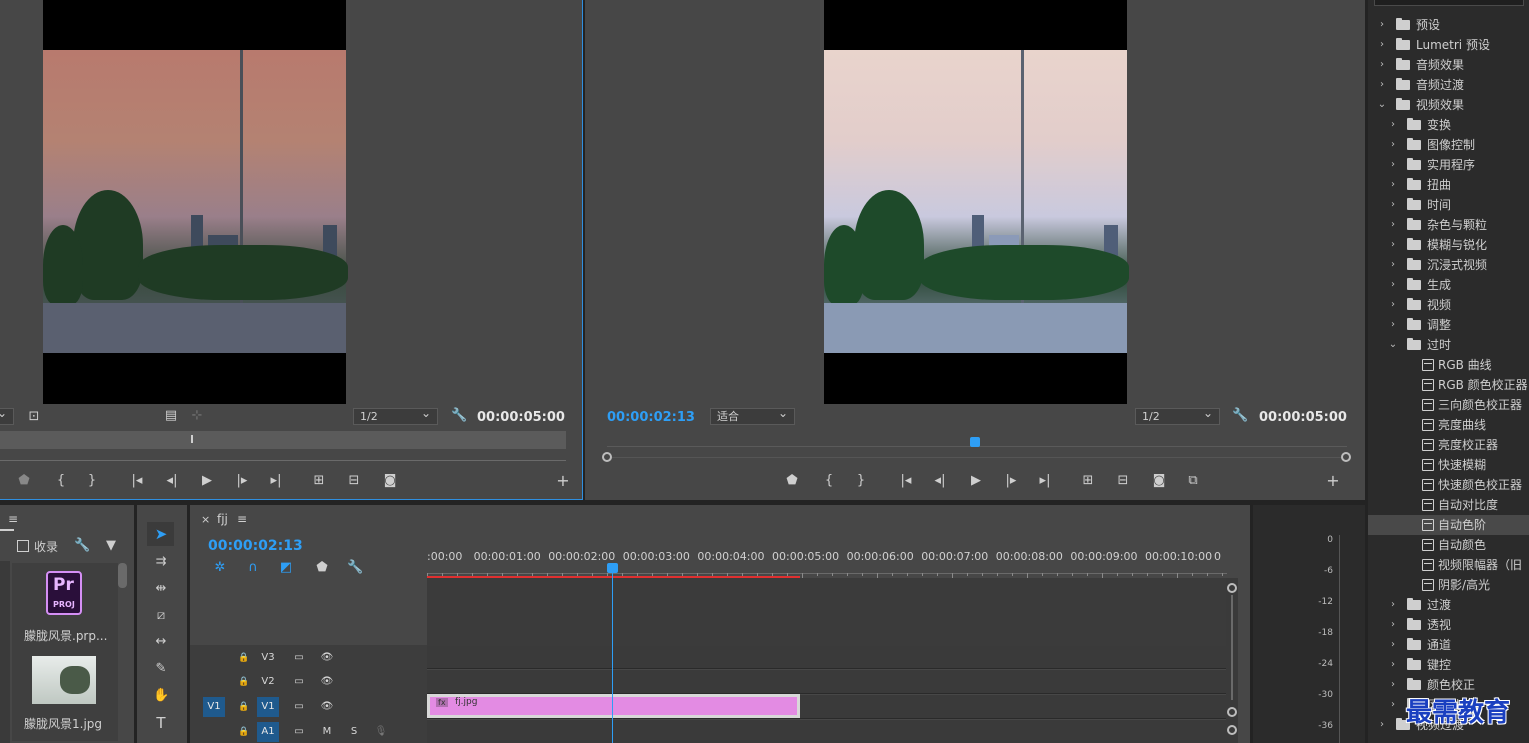 The height and width of the screenshot is (743, 1529). I want to click on wrench-icon: 🔧, so click(459, 416).